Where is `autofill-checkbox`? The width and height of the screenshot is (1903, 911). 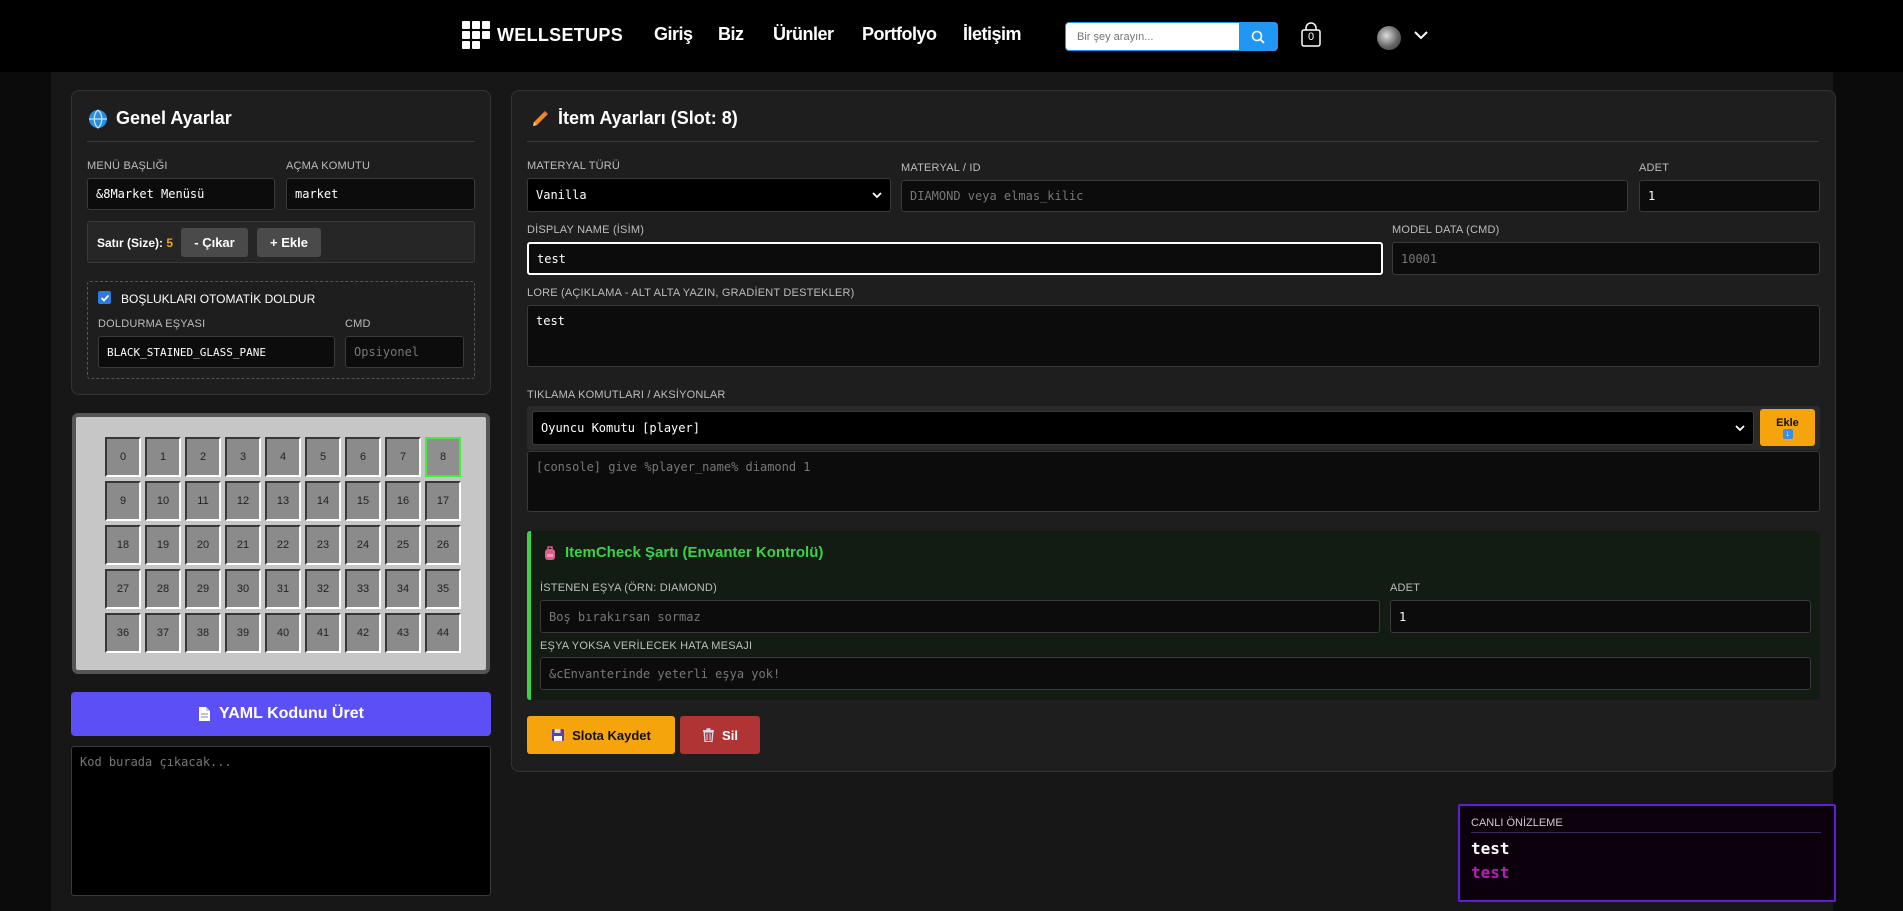 autofill-checkbox is located at coordinates (104, 297).